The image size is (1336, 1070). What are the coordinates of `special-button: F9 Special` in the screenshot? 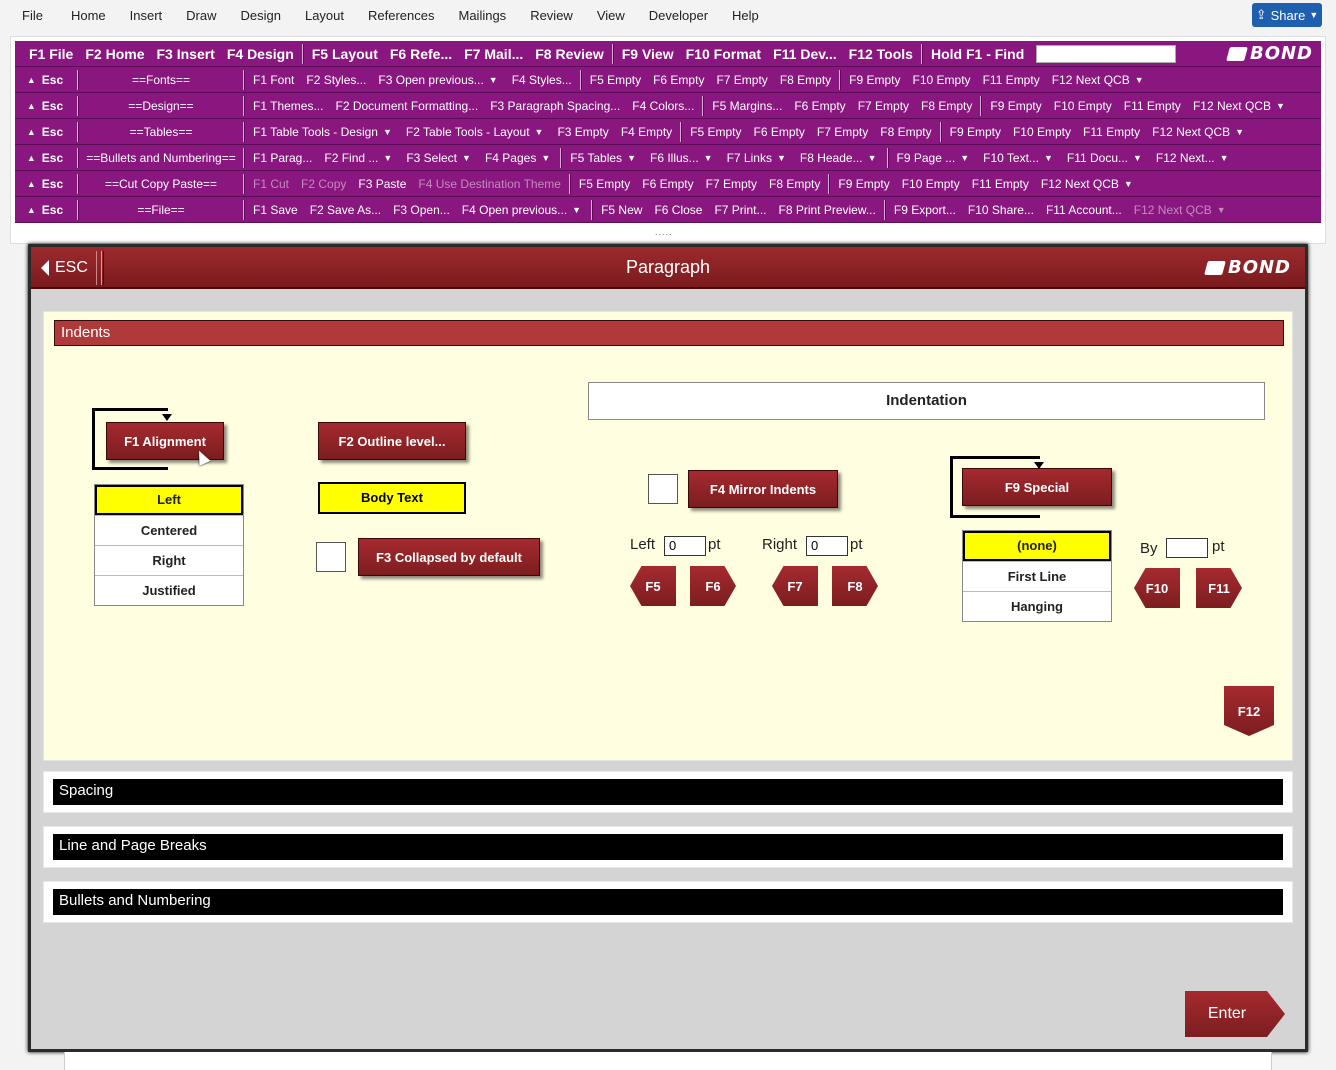 It's located at (1037, 487).